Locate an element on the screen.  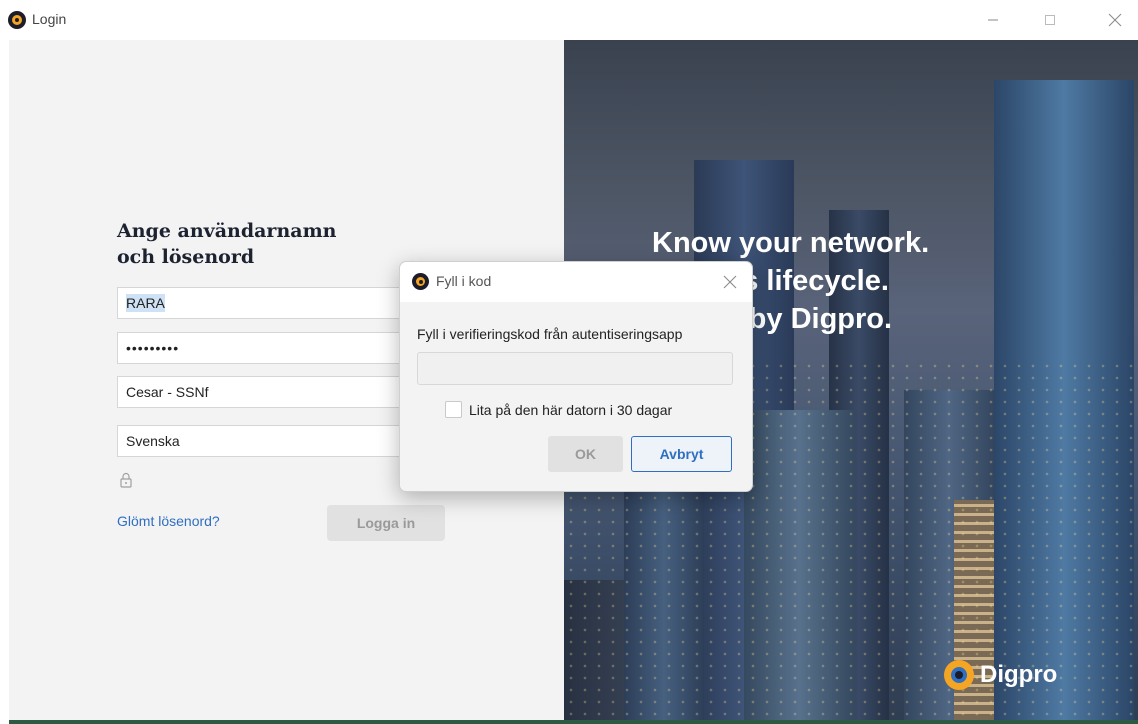
close-button is located at coordinates (1115, 20).